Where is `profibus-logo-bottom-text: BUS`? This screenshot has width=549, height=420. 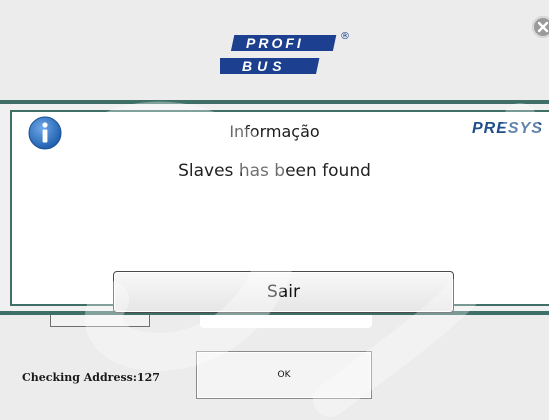 profibus-logo-bottom-text: BUS is located at coordinates (264, 66).